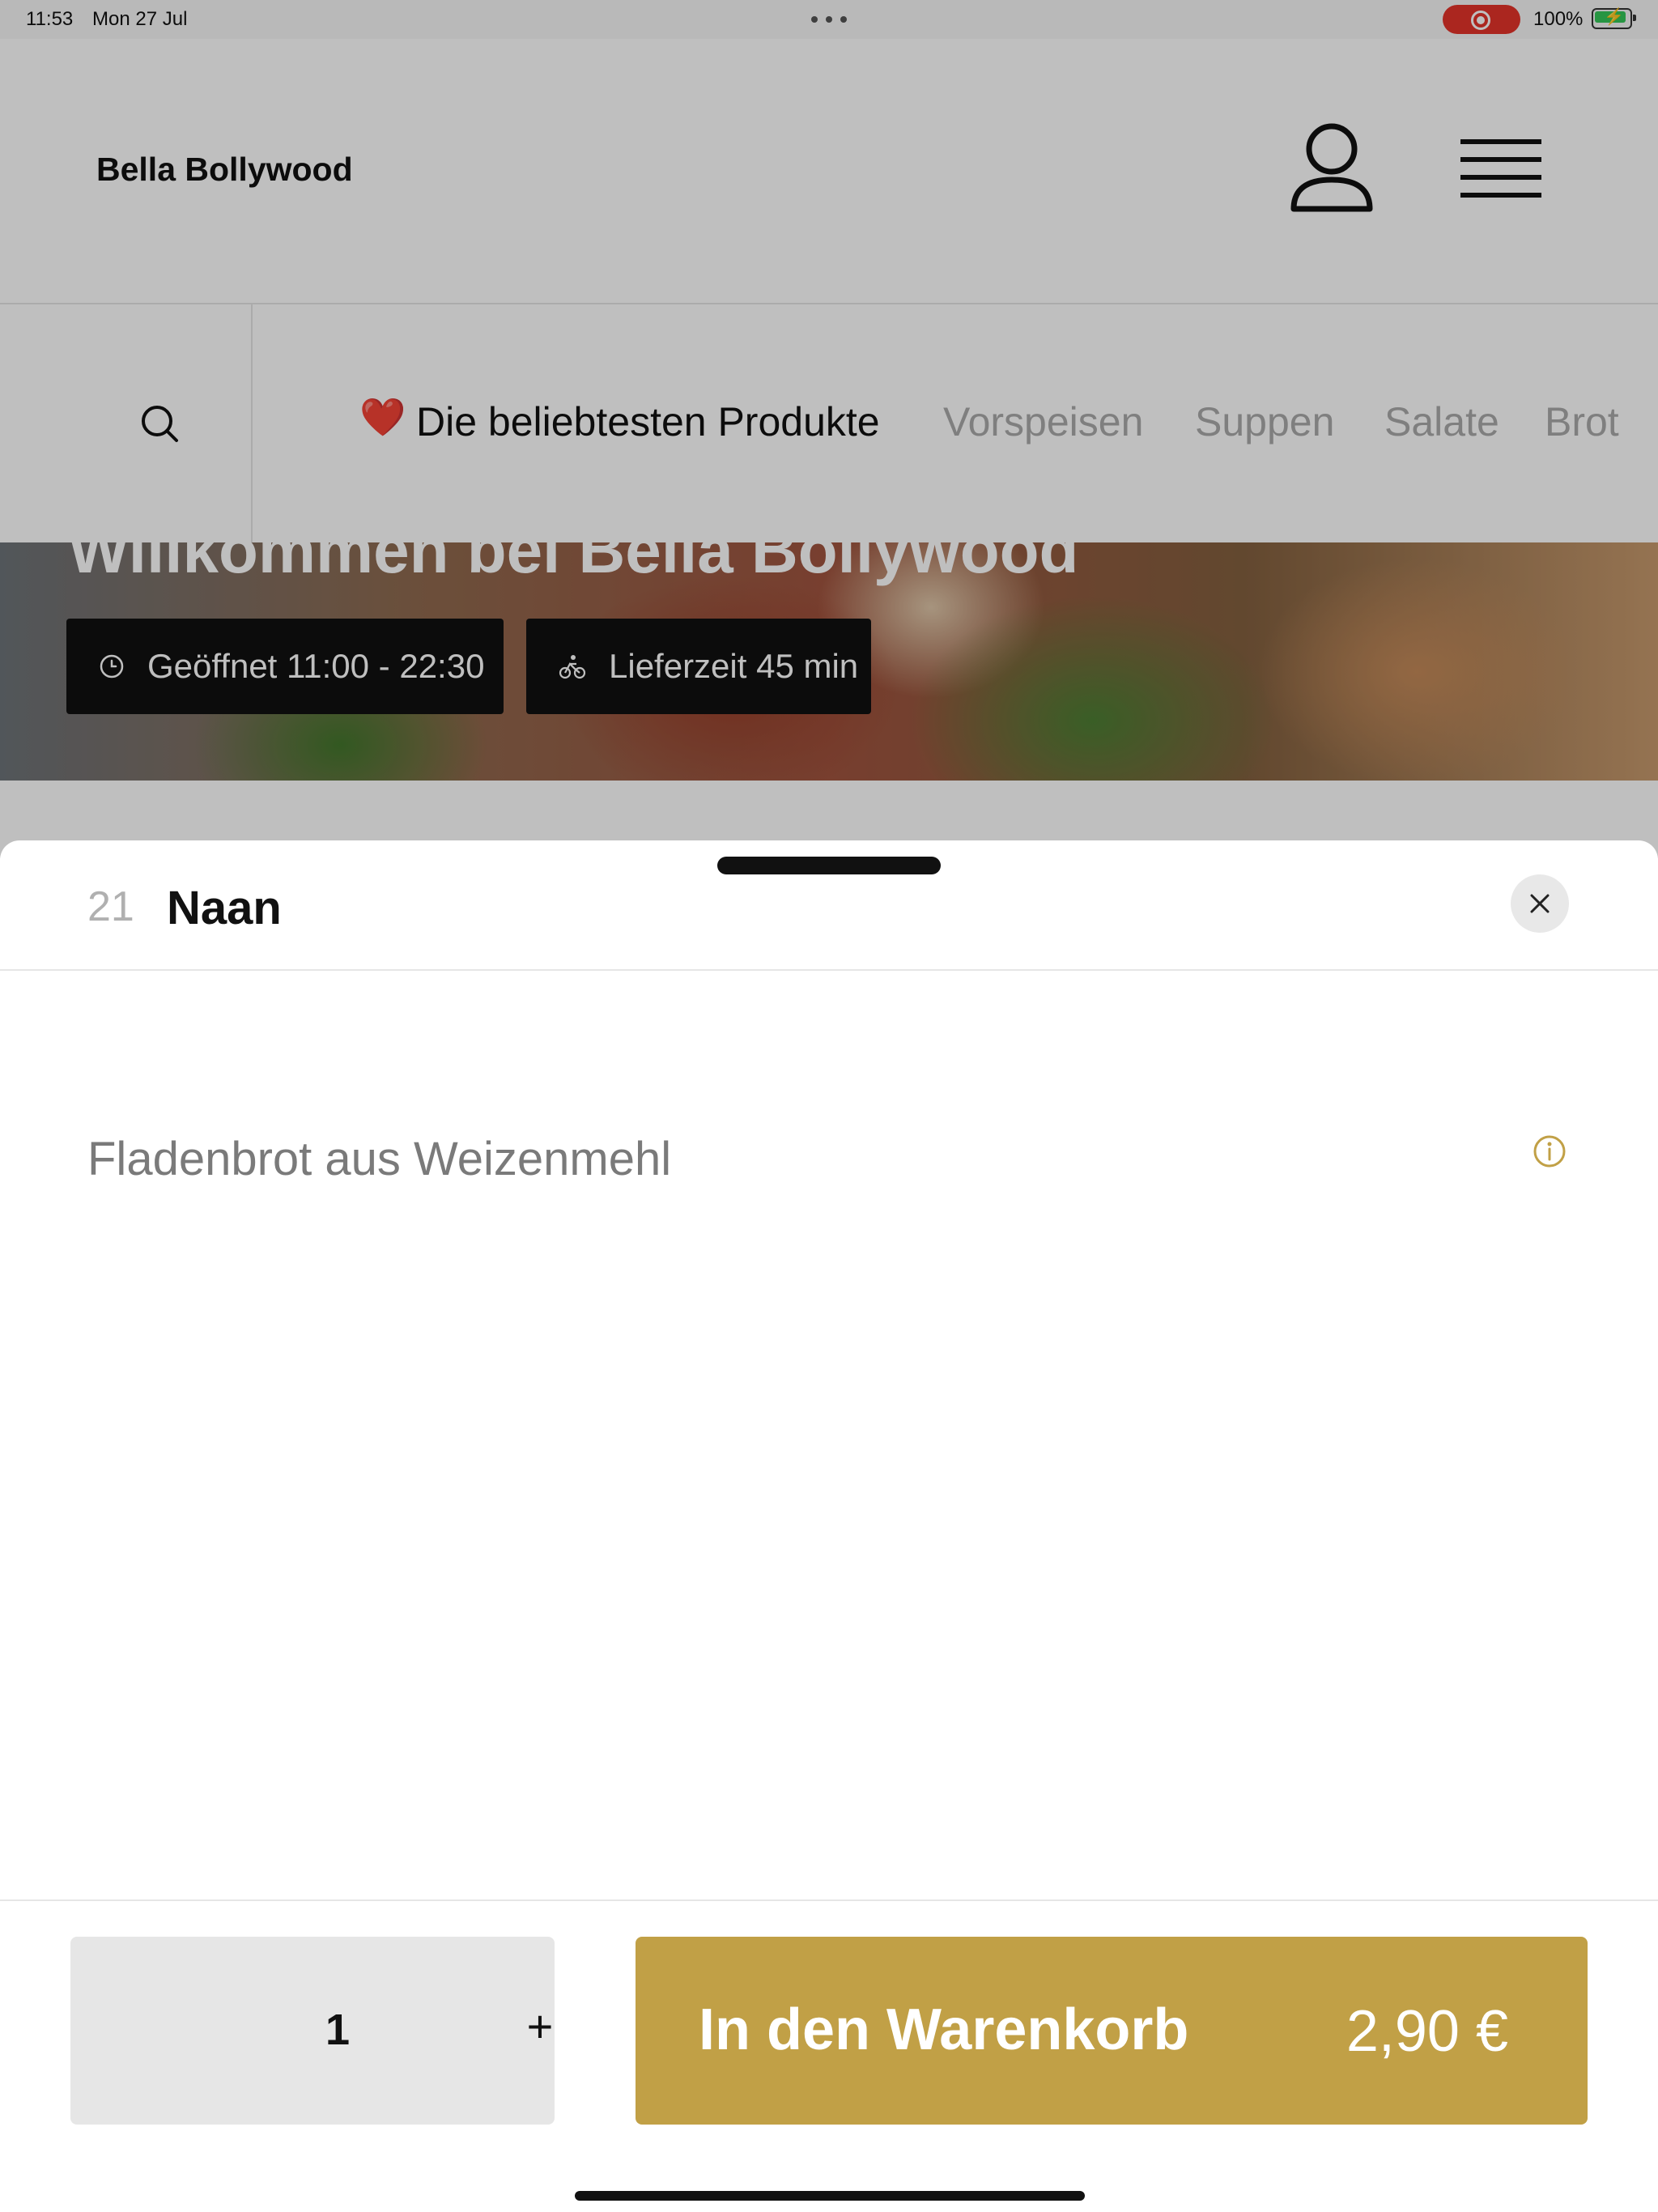  What do you see at coordinates (1427, 2031) in the screenshot?
I see `price: 2,90 €` at bounding box center [1427, 2031].